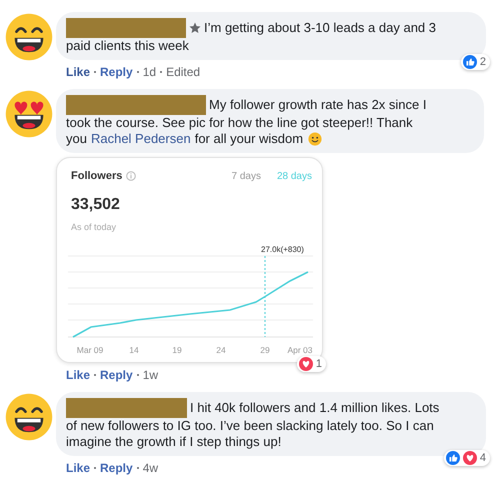 This screenshot has height=500, width=500. I want to click on reaction-badge: 4, so click(467, 458).